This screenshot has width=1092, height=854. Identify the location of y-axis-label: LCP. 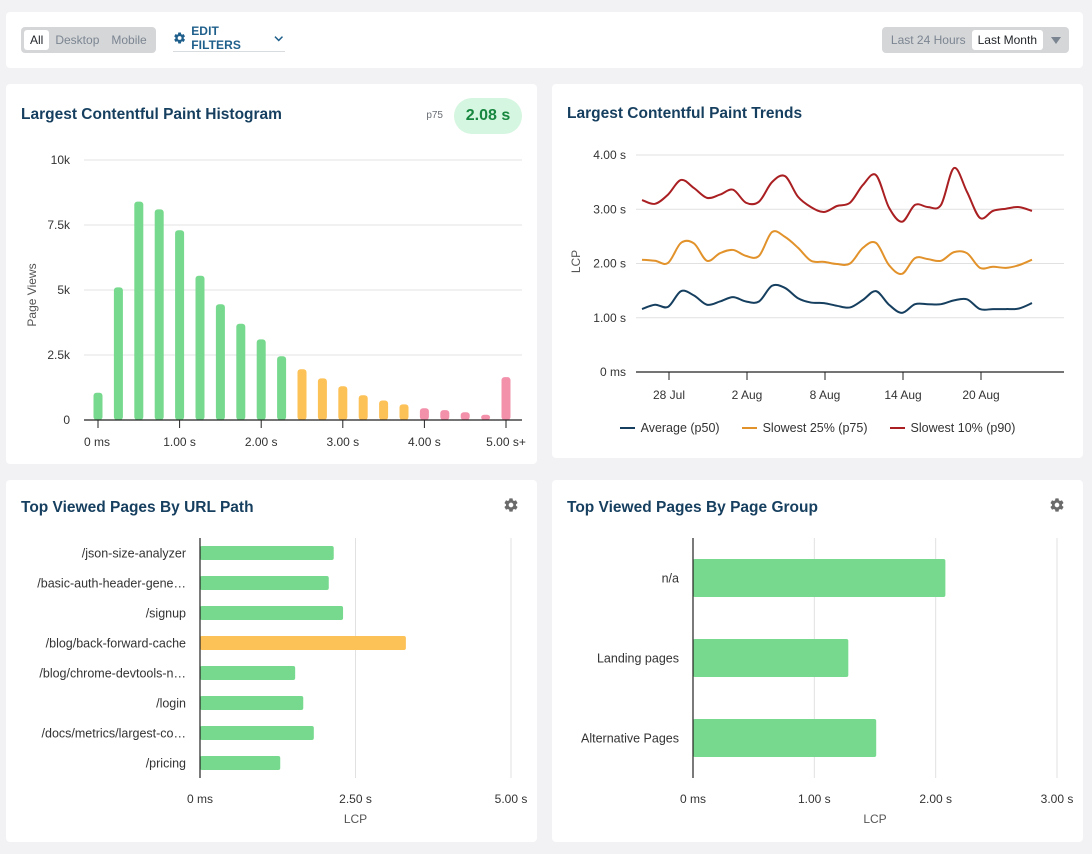
(576, 261).